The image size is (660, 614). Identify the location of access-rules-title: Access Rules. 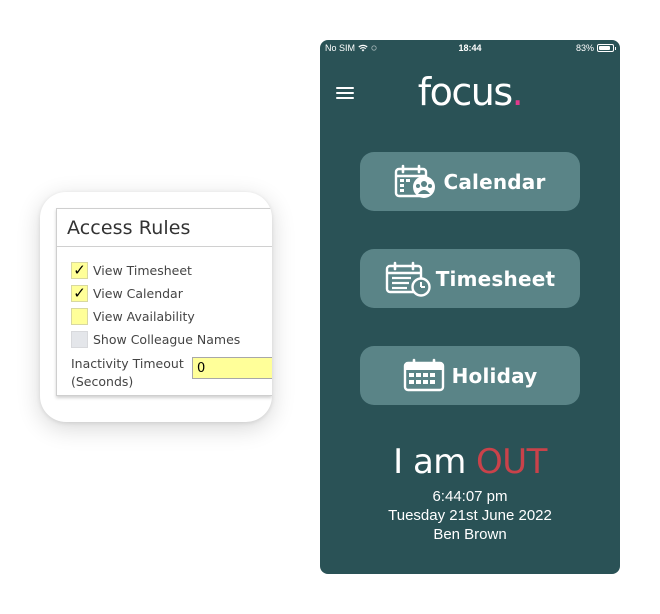
(164, 228).